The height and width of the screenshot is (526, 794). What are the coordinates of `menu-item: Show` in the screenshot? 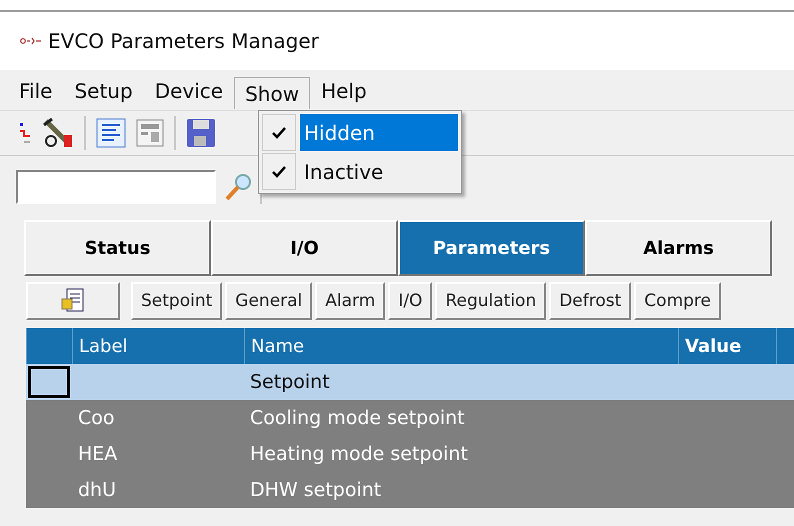 It's located at (272, 93).